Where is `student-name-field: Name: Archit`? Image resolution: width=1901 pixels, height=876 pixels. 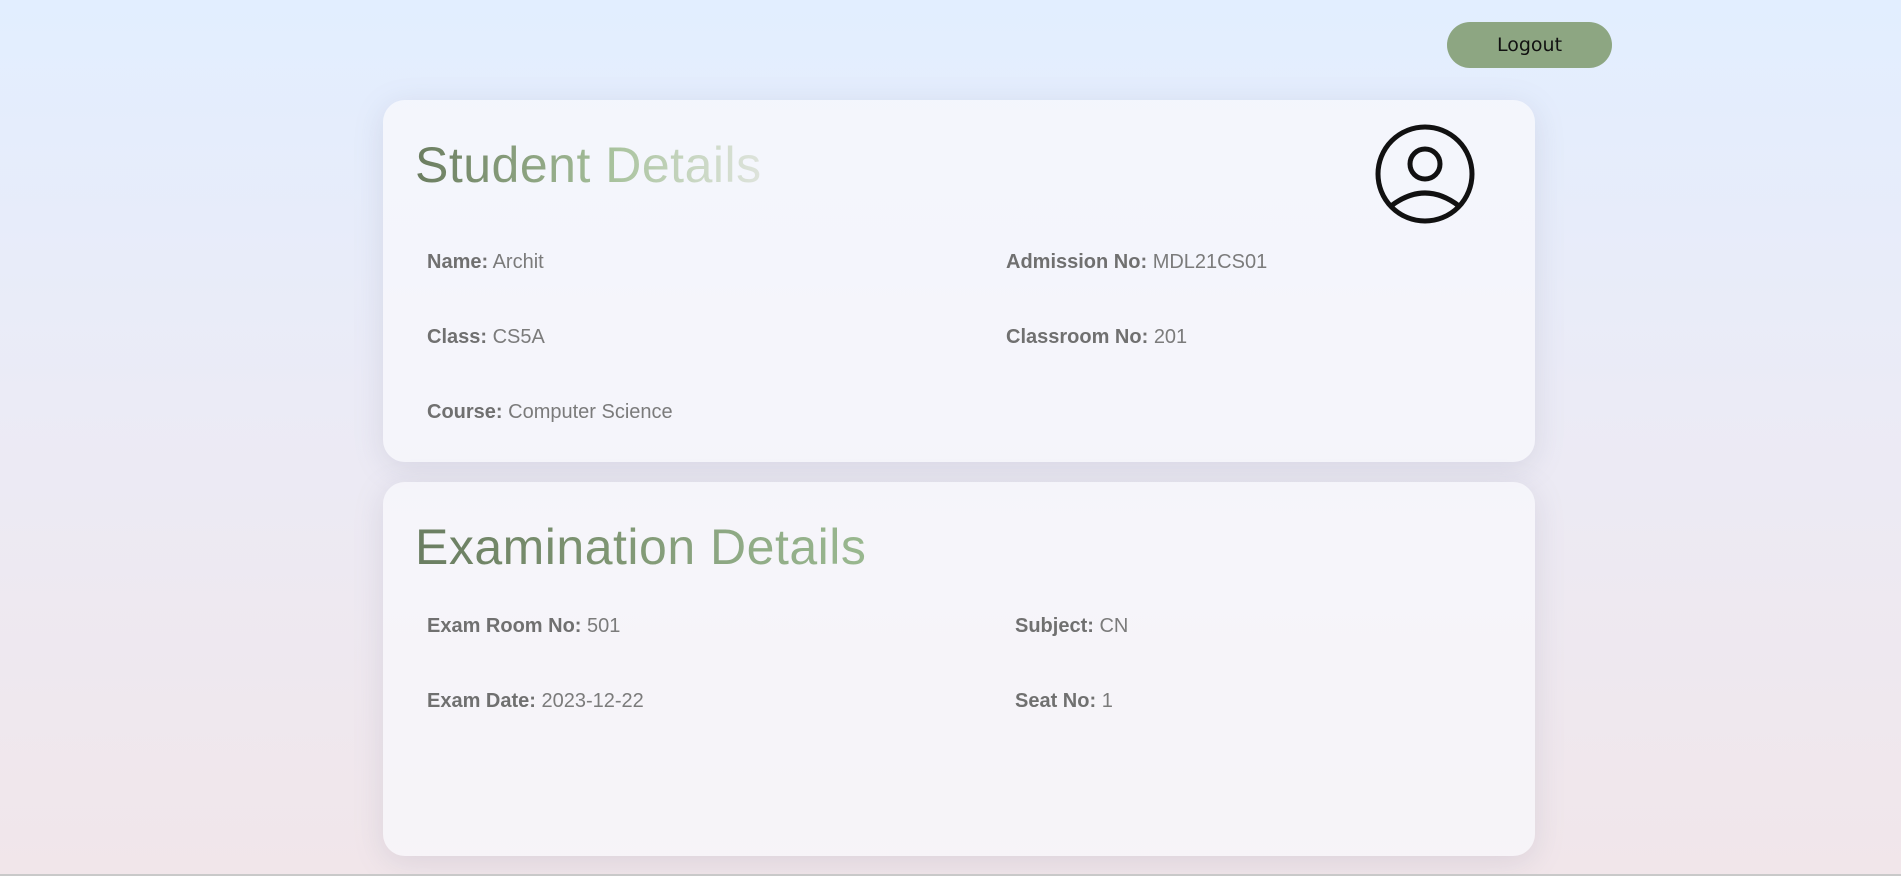 student-name-field: Name: Archit is located at coordinates (485, 262).